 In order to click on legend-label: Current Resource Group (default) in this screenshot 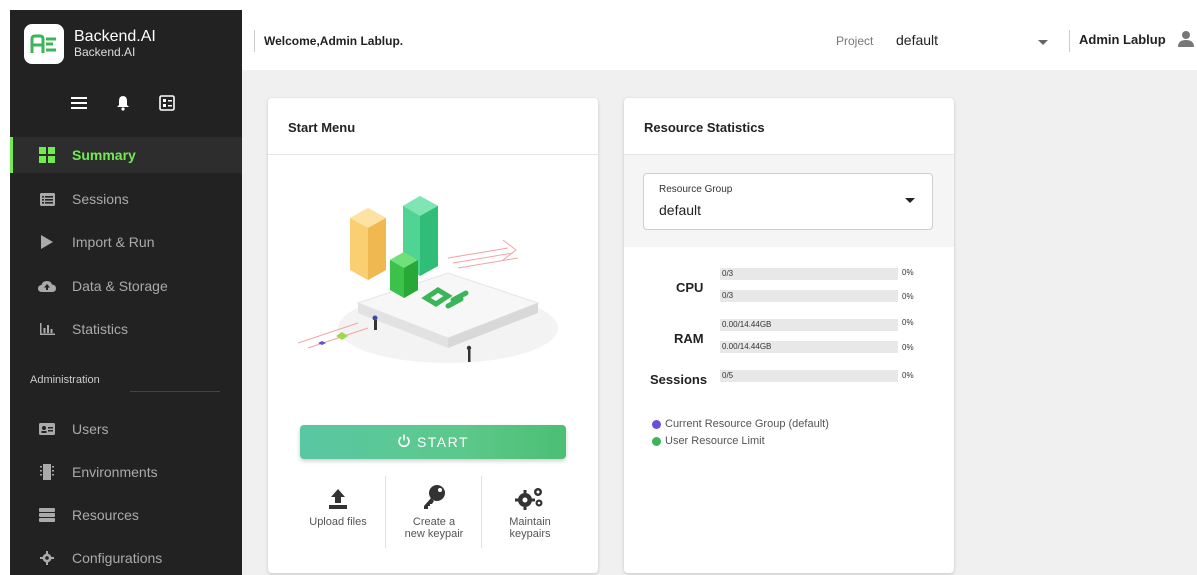, I will do `click(747, 424)`.